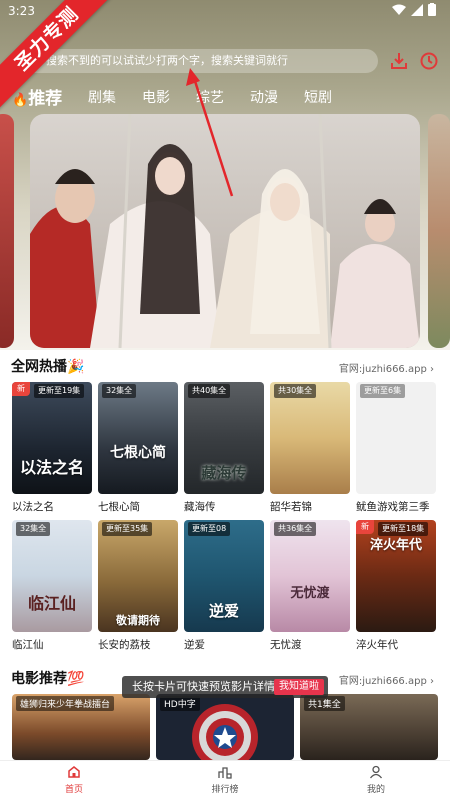  What do you see at coordinates (59, 391) in the screenshot?
I see `episode-badge: 更新至19集` at bounding box center [59, 391].